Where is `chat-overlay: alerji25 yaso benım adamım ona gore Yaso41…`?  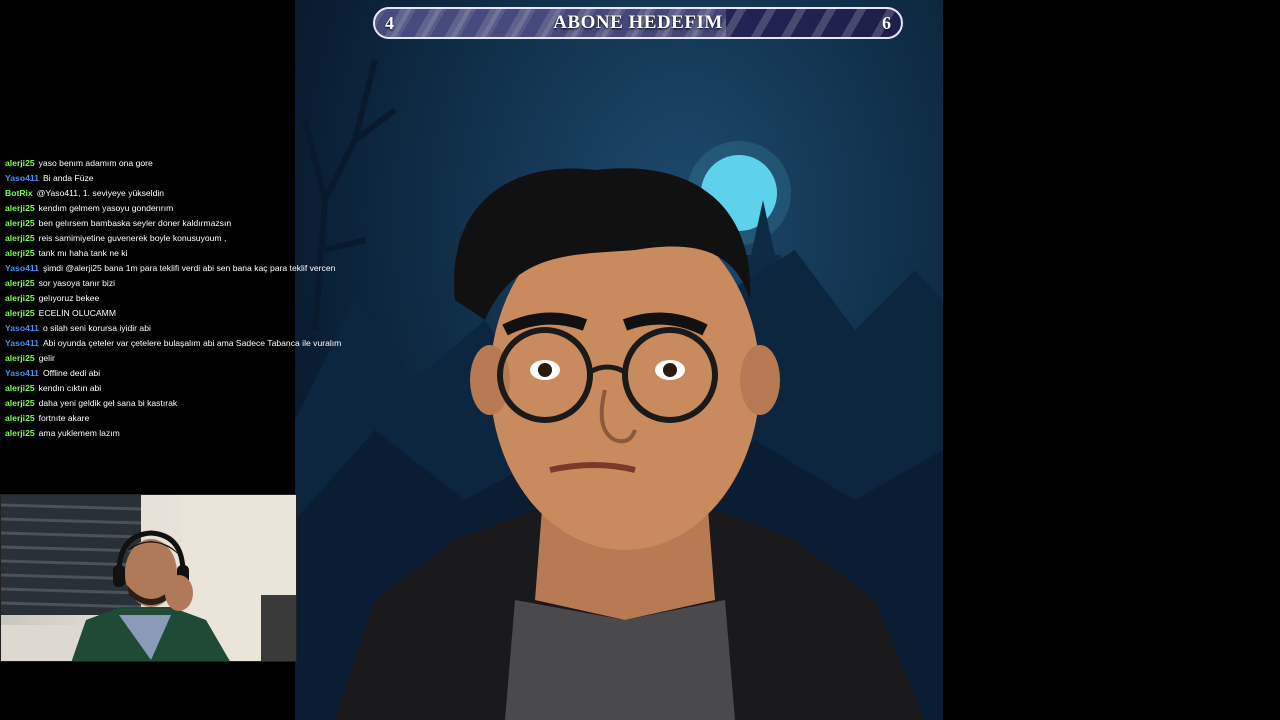 chat-overlay: alerji25 yaso benım adamım ona gore Yaso41… is located at coordinates (185, 298).